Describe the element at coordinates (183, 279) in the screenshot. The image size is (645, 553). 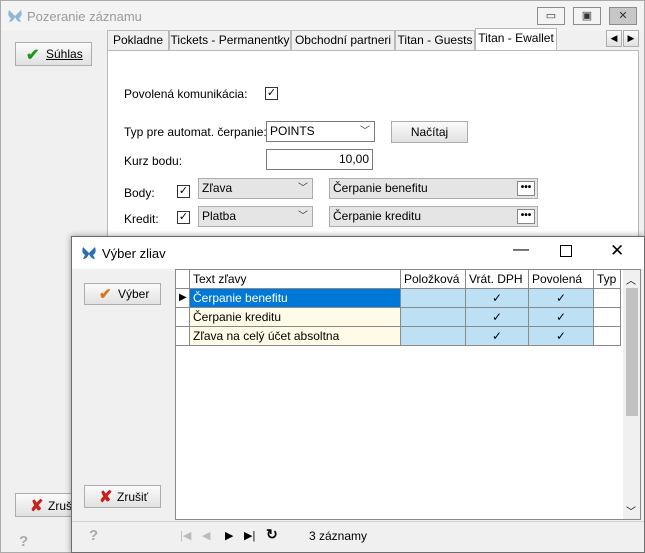
I see `header-indicator` at that location.